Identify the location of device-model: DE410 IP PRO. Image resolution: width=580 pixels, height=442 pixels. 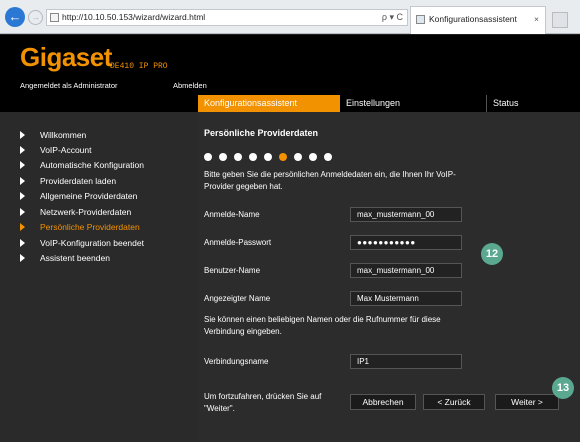
(139, 66).